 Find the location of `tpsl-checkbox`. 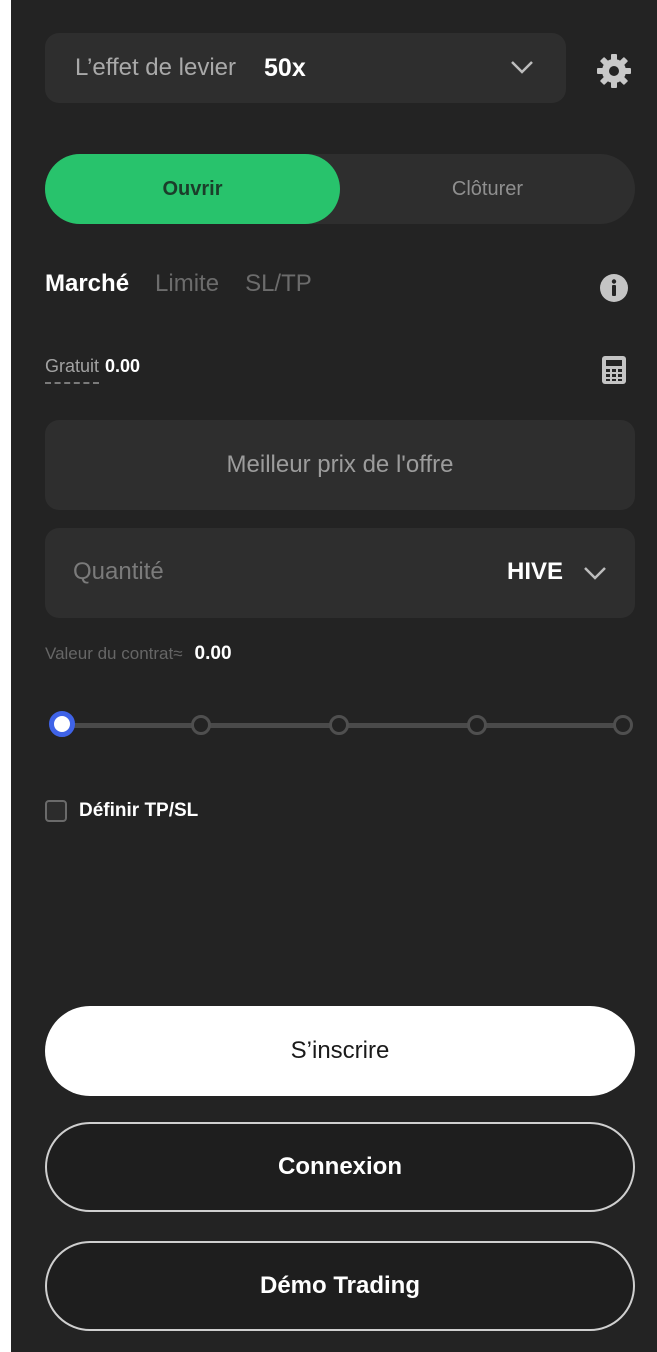

tpsl-checkbox is located at coordinates (56, 811).